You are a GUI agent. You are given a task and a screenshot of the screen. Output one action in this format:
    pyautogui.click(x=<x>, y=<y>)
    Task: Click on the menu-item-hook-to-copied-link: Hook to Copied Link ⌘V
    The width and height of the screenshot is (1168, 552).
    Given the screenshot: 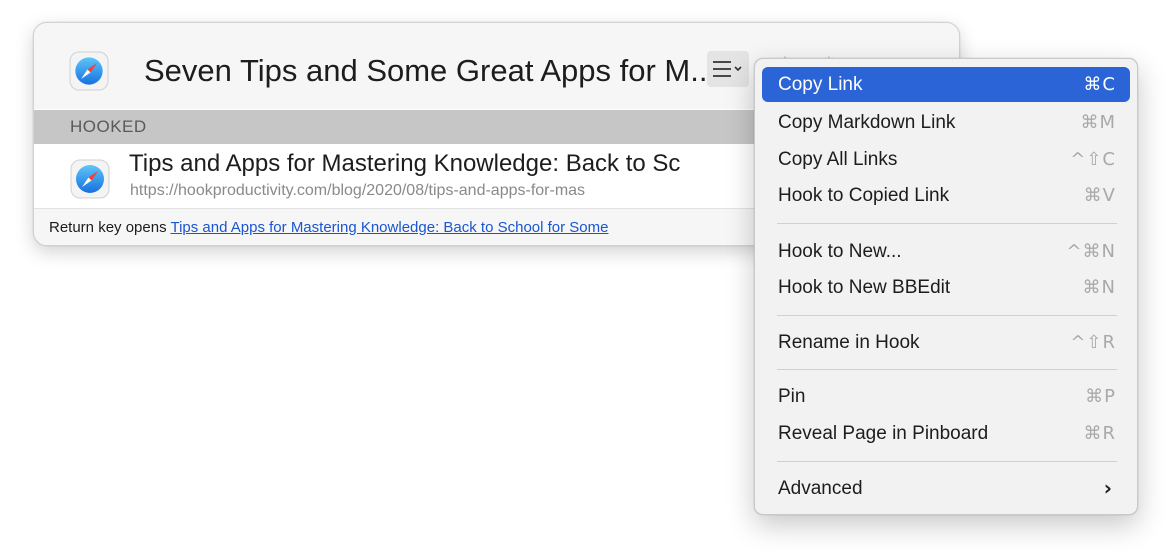 What is the action you would take?
    pyautogui.click(x=946, y=195)
    